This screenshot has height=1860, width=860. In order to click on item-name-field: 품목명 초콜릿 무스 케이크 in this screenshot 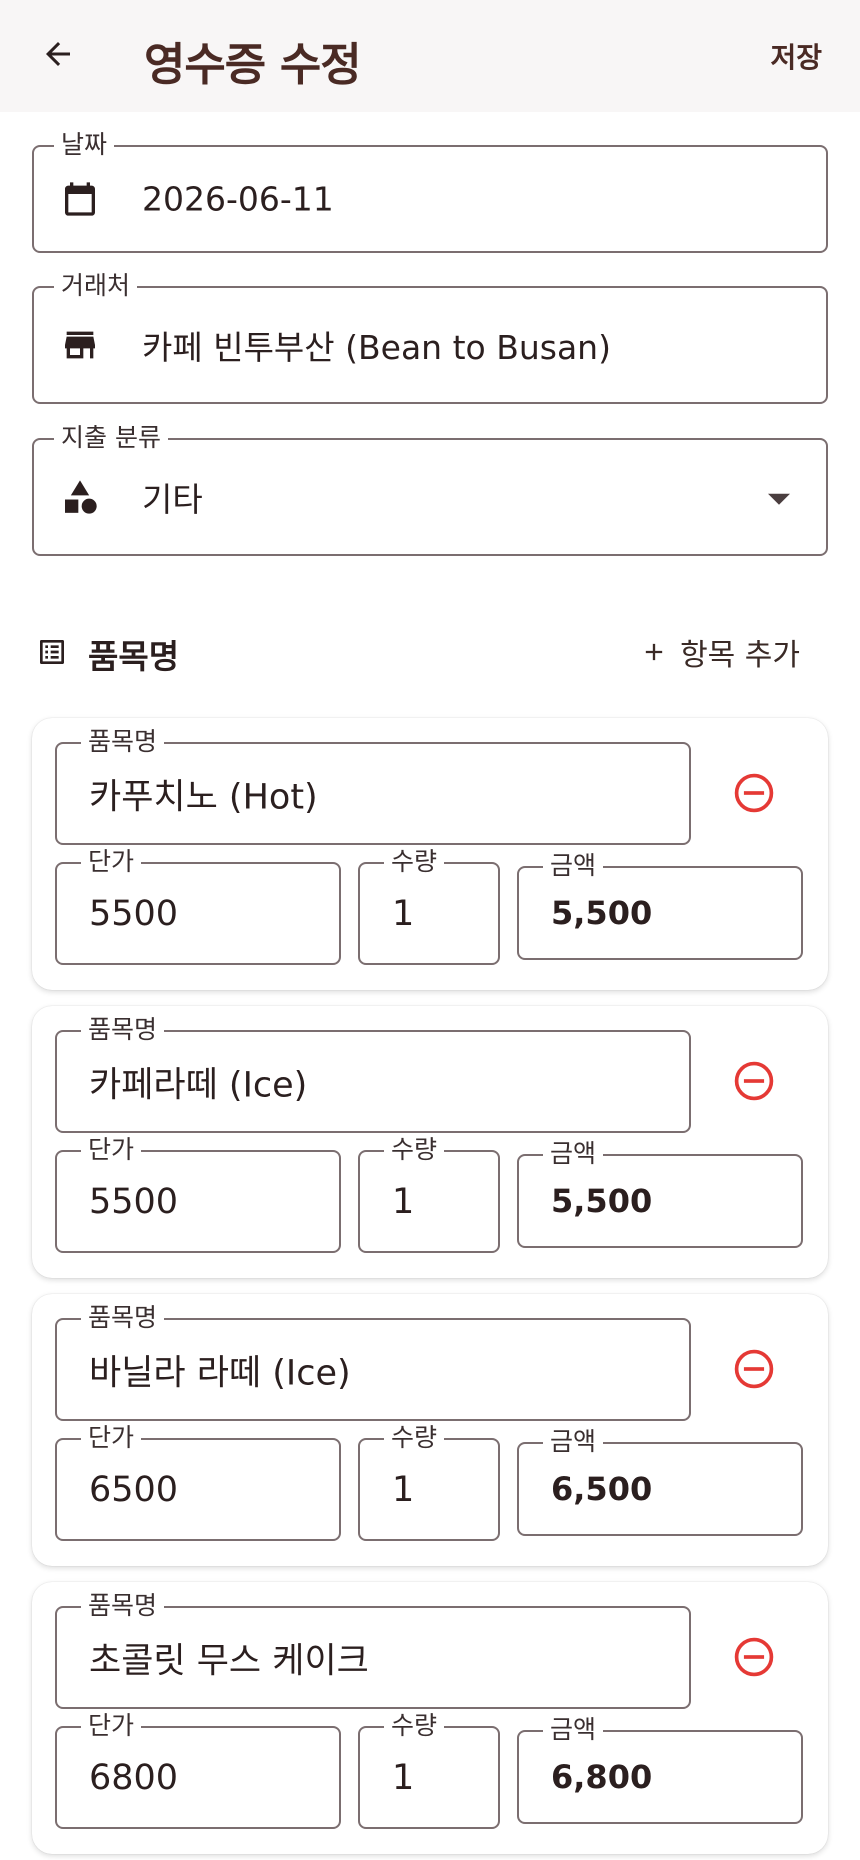, I will do `click(373, 1650)`.